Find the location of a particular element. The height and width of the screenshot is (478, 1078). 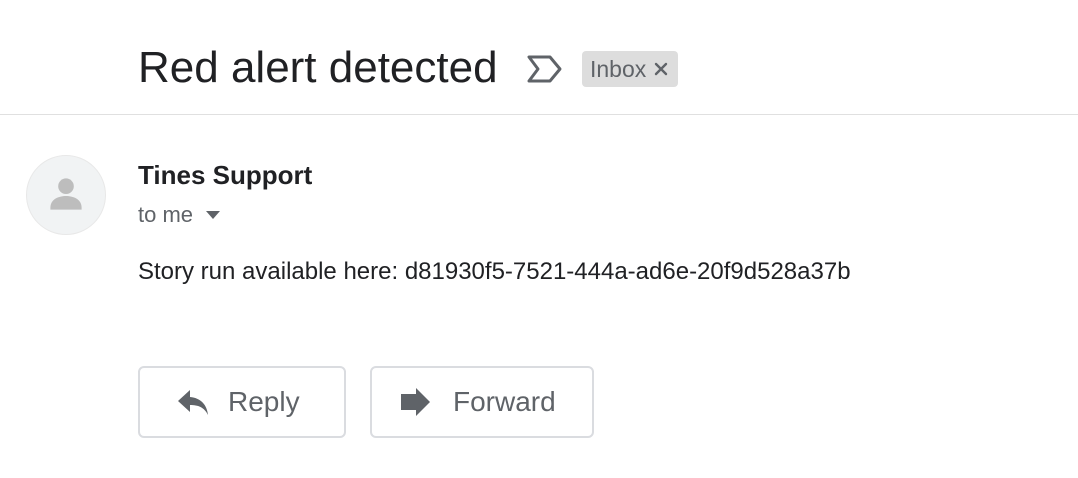

label-important-outline-icon is located at coordinates (545, 69).